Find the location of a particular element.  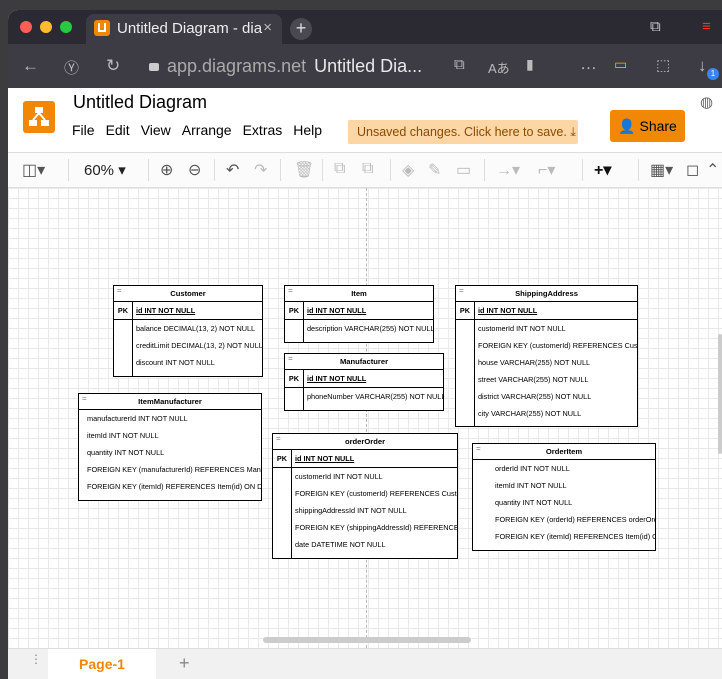

table-title: ShippingAddress is located at coordinates (546, 294).